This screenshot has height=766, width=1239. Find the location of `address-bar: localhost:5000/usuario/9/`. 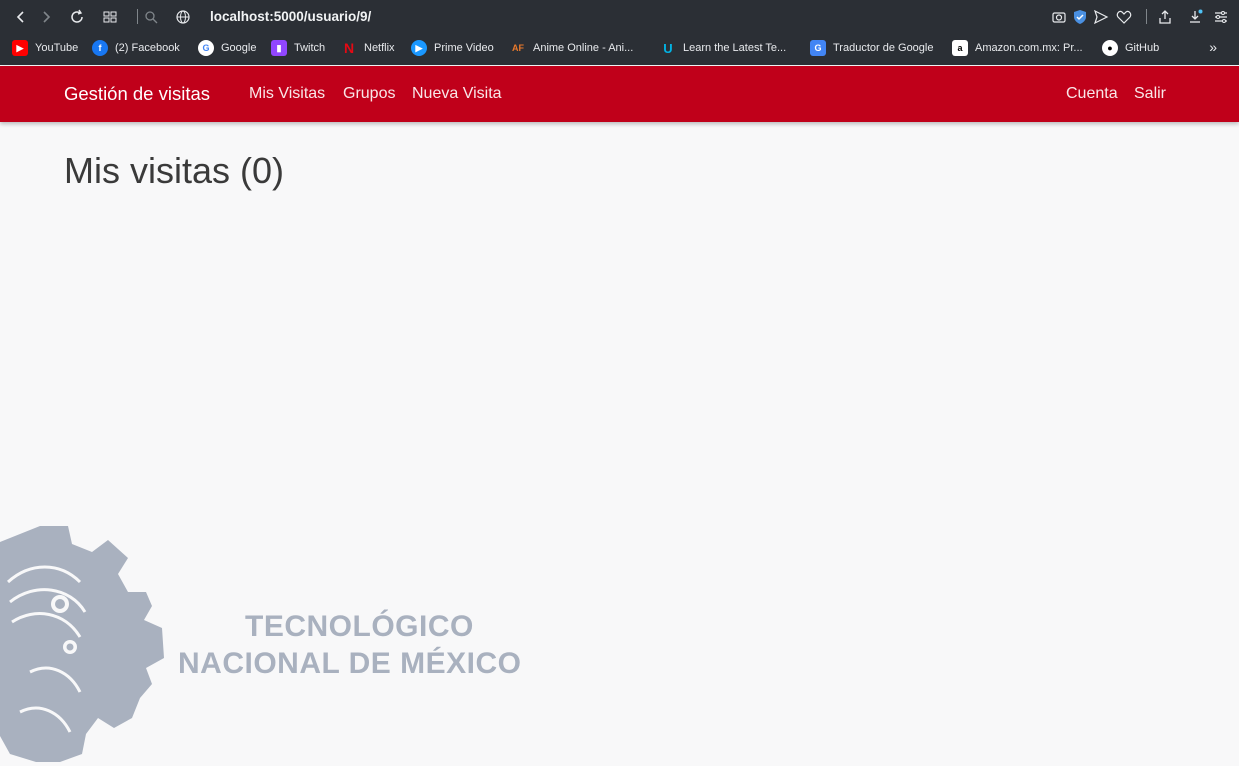

address-bar: localhost:5000/usuario/9/ is located at coordinates (290, 16).